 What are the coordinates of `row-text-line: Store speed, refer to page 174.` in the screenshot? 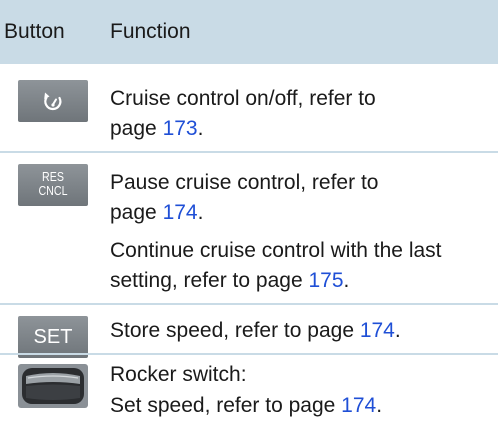 It's located at (255, 330).